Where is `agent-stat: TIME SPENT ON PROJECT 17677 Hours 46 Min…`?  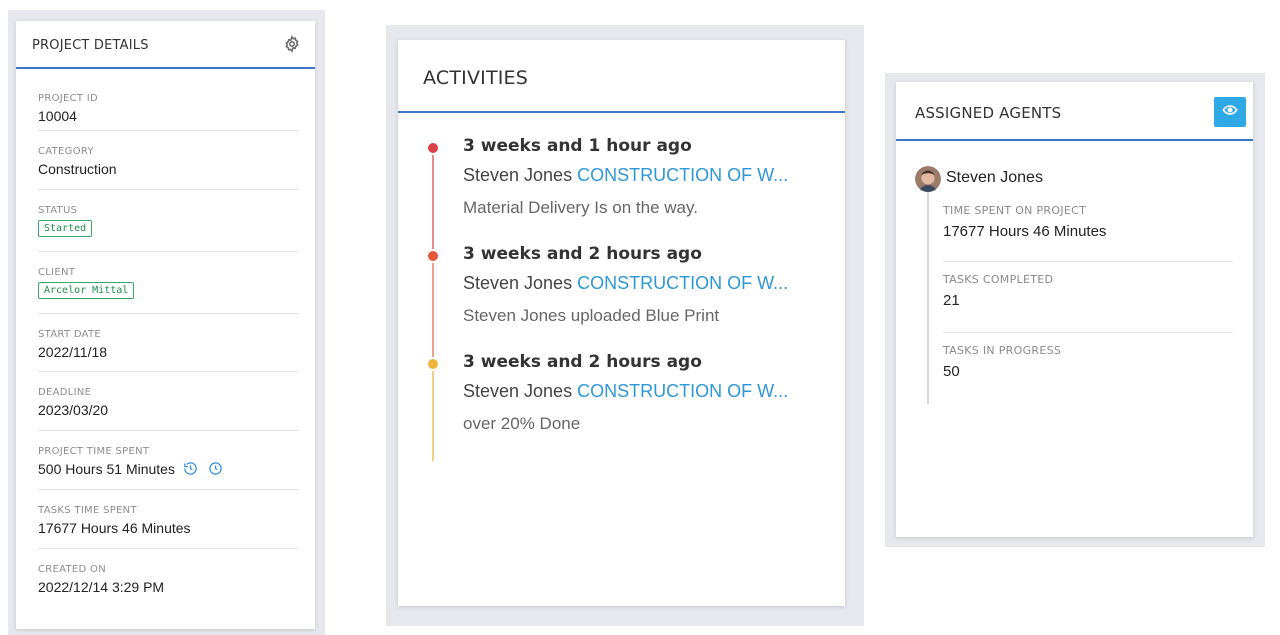
agent-stat: TIME SPENT ON PROJECT 17677 Hours 46 Min… is located at coordinates (1088, 233).